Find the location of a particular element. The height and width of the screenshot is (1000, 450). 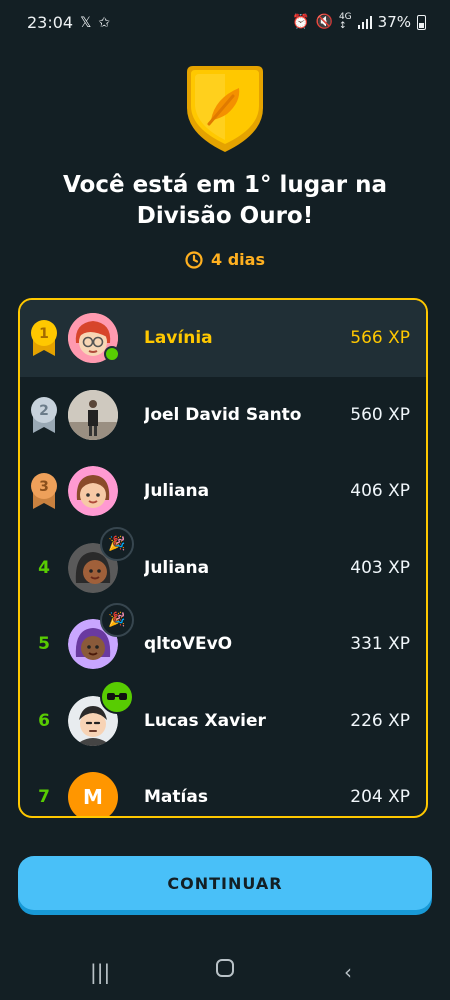

days-text: 4 dias is located at coordinates (238, 259).